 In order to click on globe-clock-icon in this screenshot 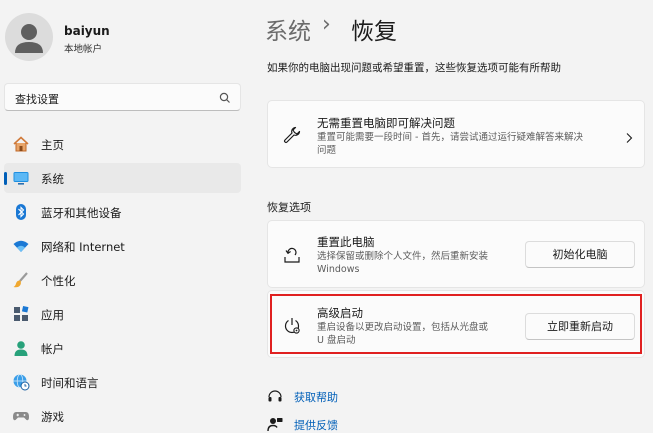, I will do `click(21, 382)`.